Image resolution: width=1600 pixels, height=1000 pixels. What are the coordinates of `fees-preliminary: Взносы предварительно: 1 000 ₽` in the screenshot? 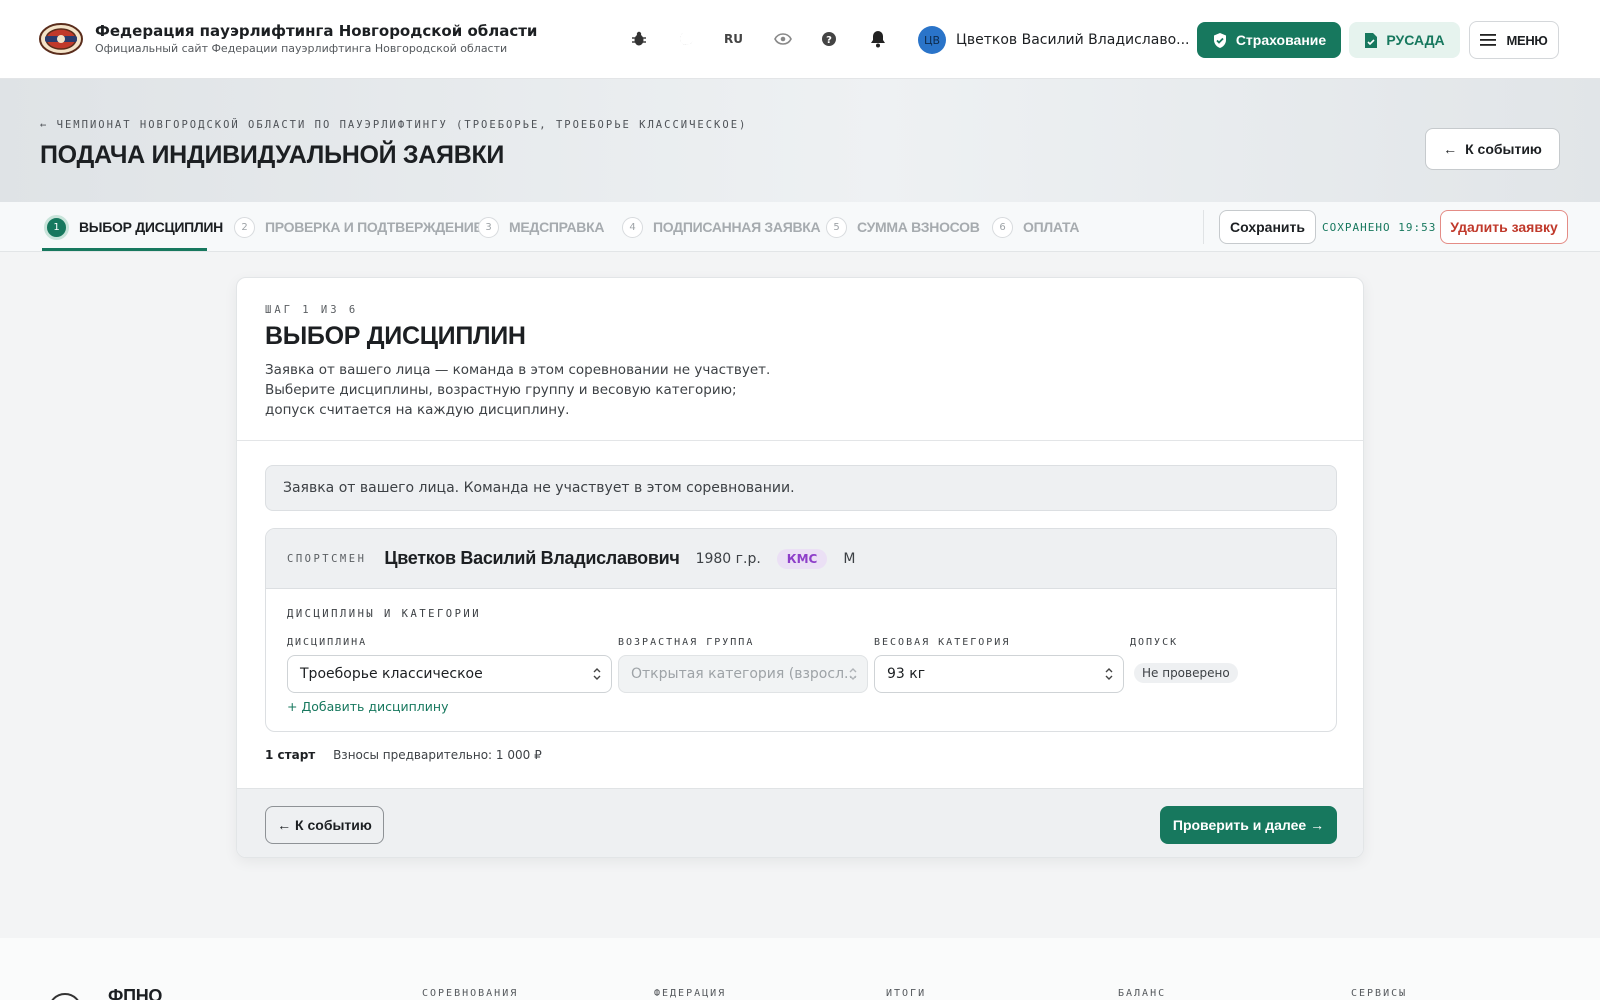 It's located at (437, 755).